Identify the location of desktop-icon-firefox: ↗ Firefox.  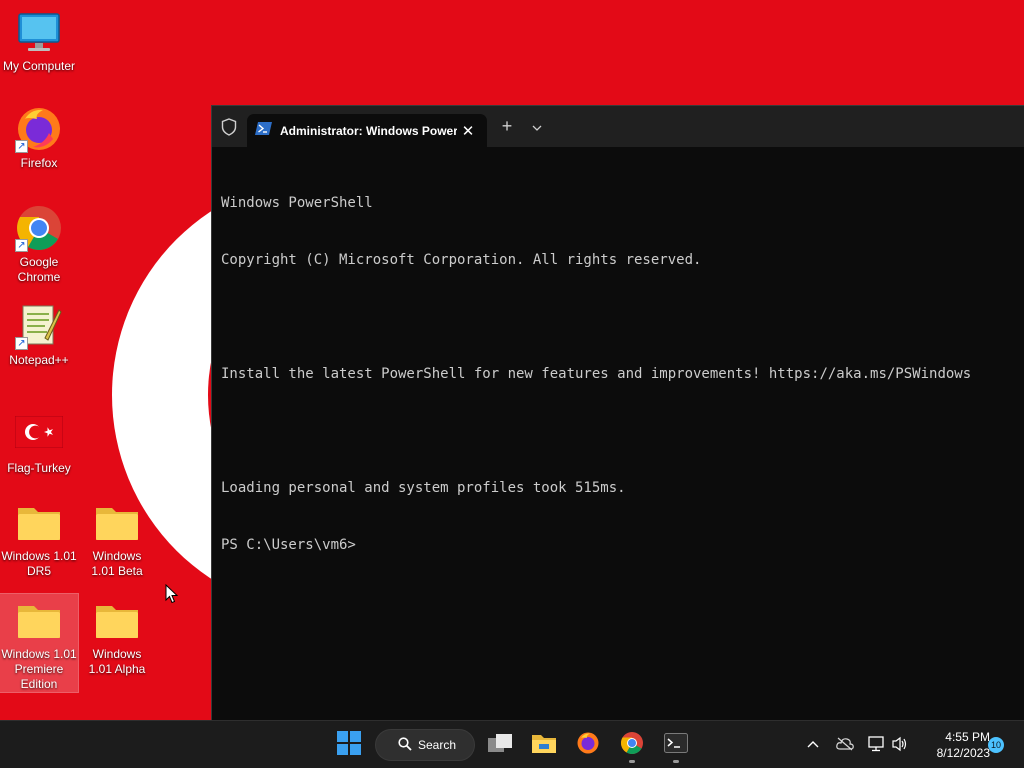
(39, 138).